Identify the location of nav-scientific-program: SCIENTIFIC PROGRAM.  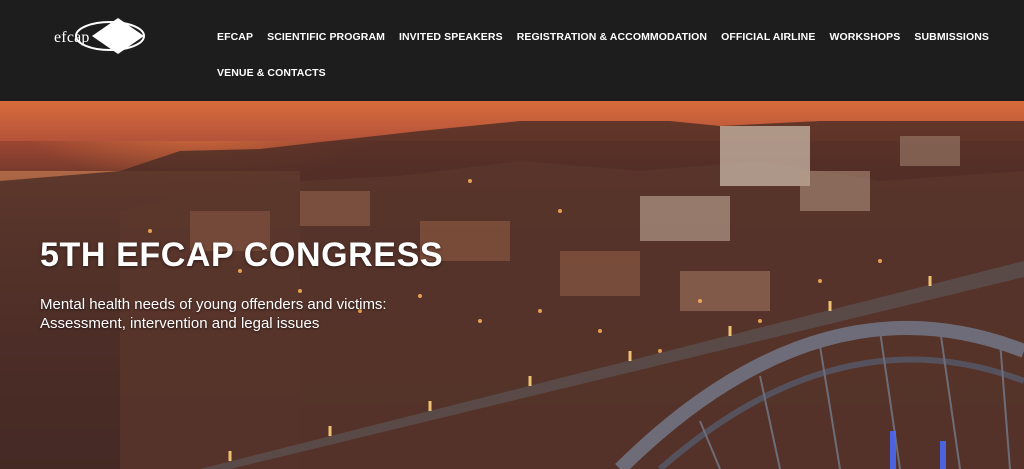
(326, 37).